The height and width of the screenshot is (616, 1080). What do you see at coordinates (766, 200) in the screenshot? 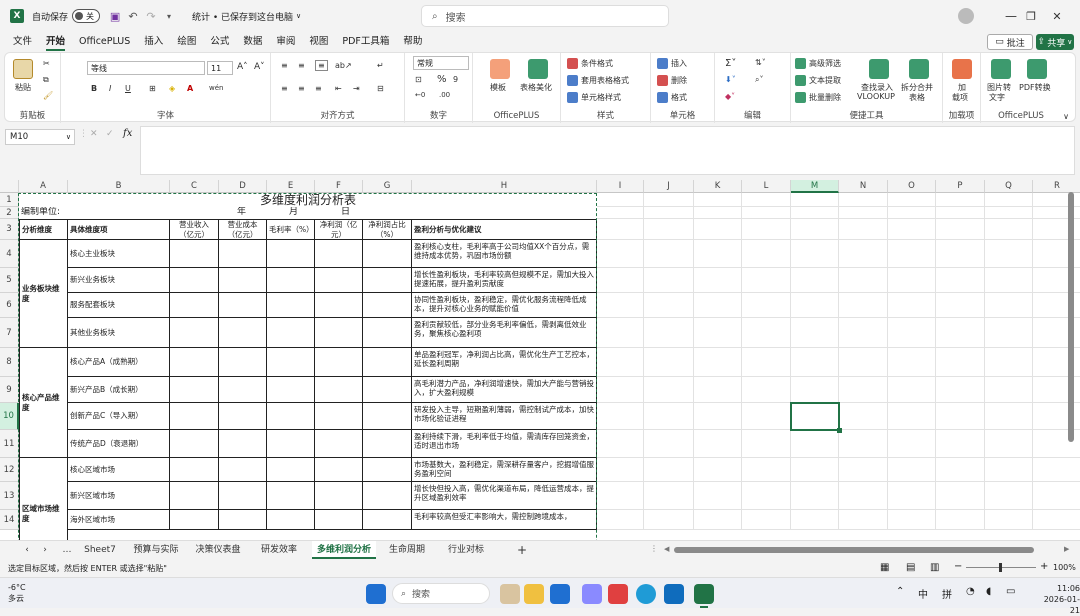
I see `cell-L1` at bounding box center [766, 200].